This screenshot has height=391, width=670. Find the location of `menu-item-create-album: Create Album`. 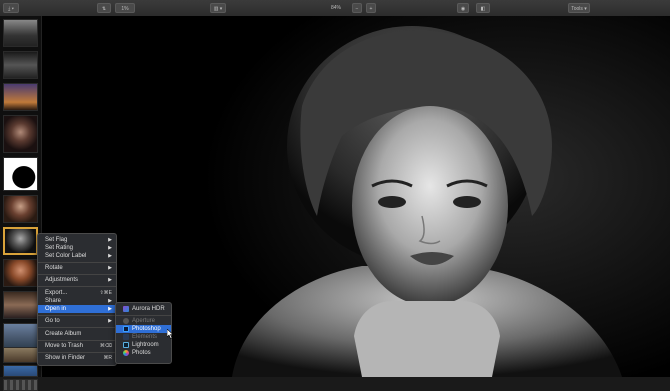

menu-item-create-album: Create Album is located at coordinates (77, 334).